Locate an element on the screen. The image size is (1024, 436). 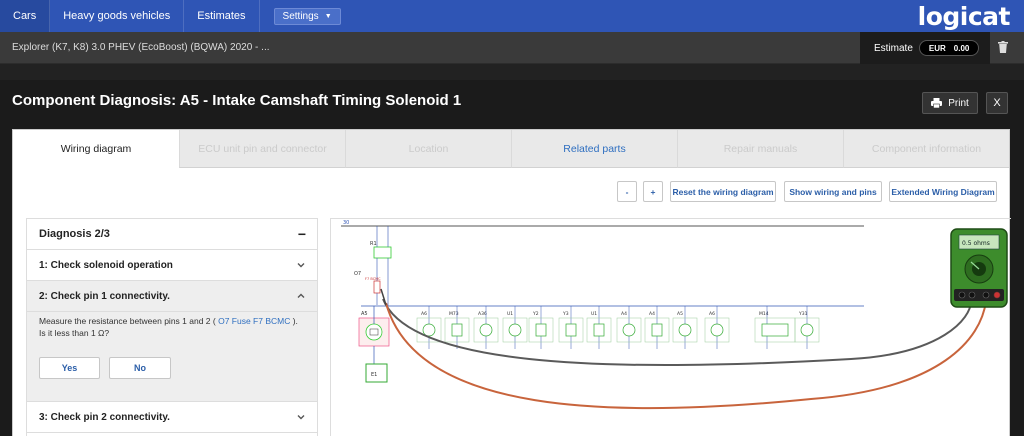
component-label: M73 is located at coordinates (454, 314).